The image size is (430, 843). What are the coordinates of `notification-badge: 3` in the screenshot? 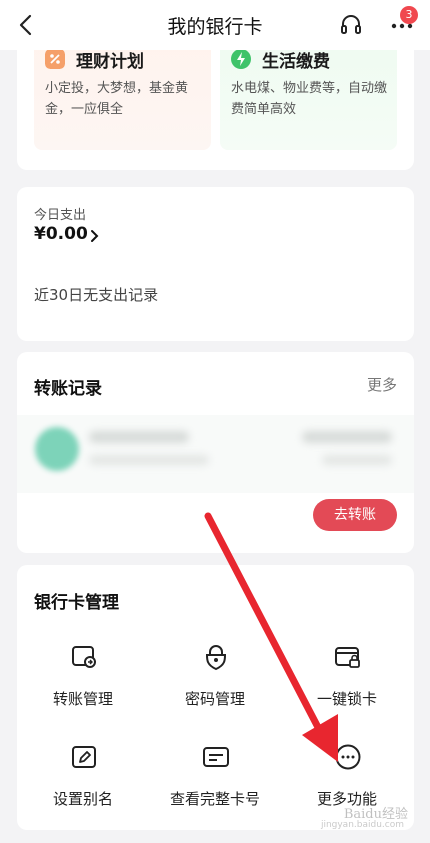 It's located at (409, 15).